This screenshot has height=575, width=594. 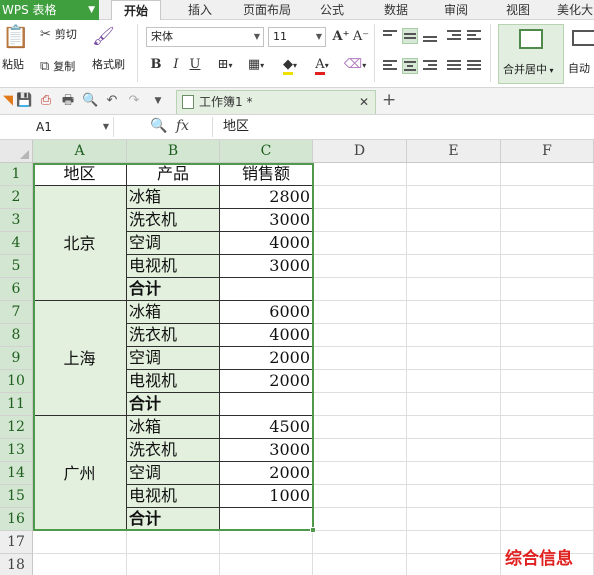 I want to click on new-tab-button: +, so click(x=389, y=100).